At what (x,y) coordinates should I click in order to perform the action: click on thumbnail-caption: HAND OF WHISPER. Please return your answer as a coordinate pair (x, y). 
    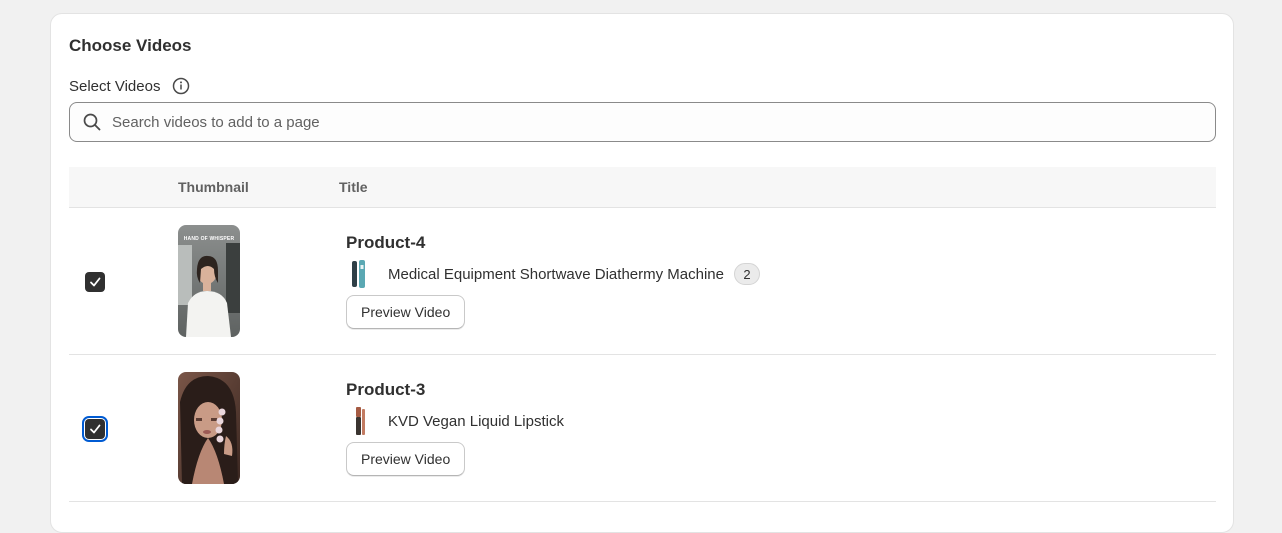
    Looking at the image, I should click on (209, 239).